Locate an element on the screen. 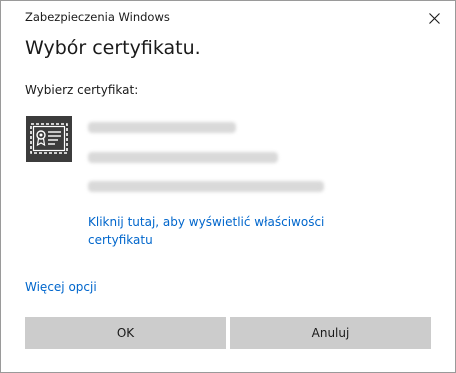 The image size is (456, 373). close-button is located at coordinates (434, 18).